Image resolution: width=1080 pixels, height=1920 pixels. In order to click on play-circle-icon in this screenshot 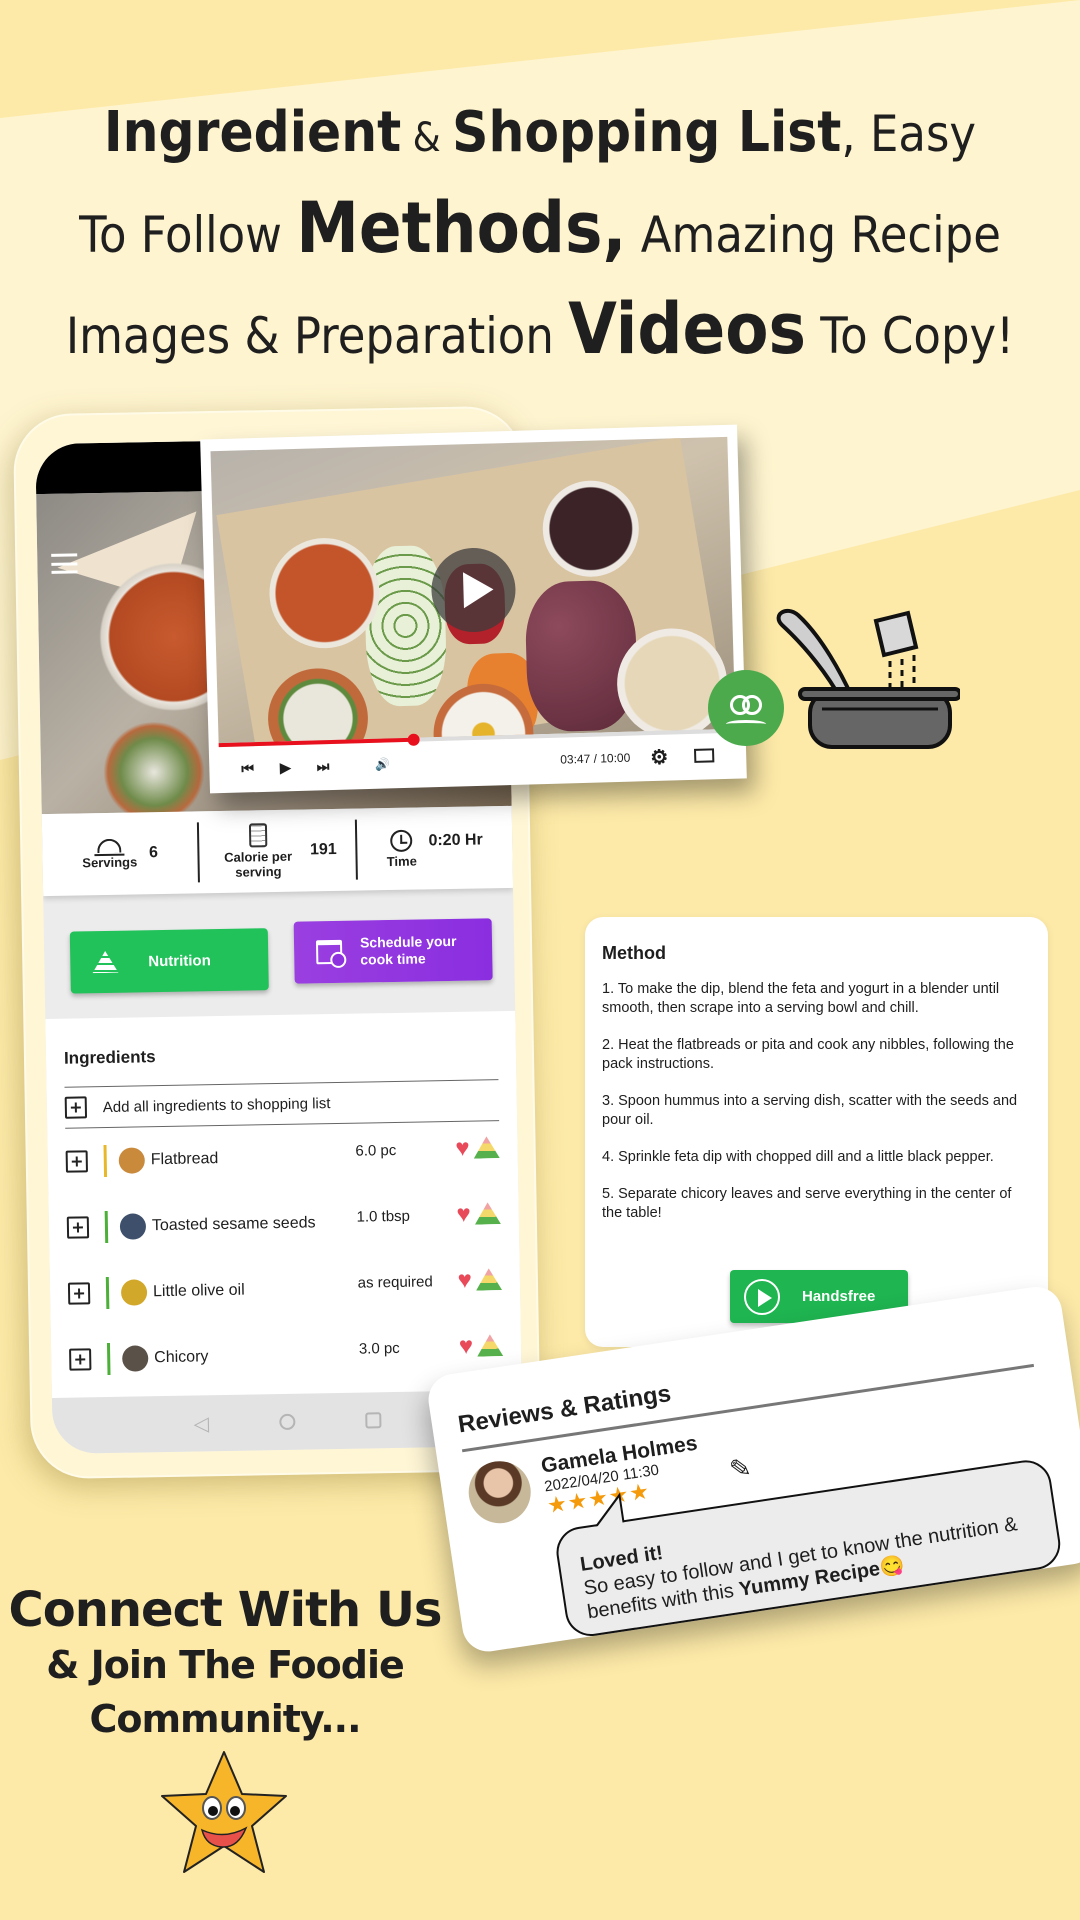, I will do `click(762, 1296)`.